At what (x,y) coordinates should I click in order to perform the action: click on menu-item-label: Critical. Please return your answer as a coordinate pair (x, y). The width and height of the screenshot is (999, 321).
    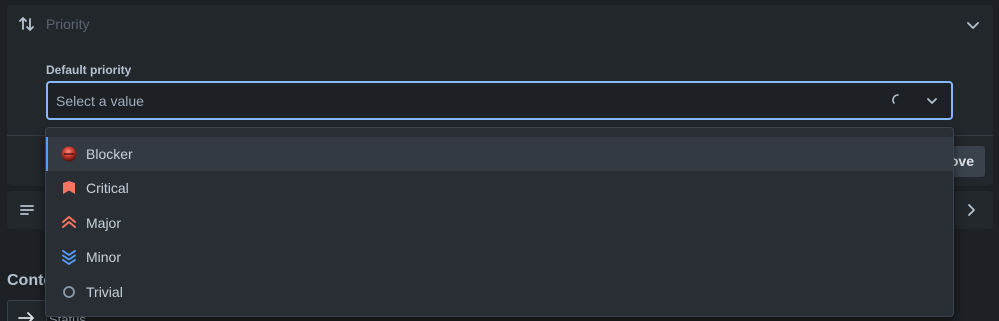
    Looking at the image, I should click on (107, 188).